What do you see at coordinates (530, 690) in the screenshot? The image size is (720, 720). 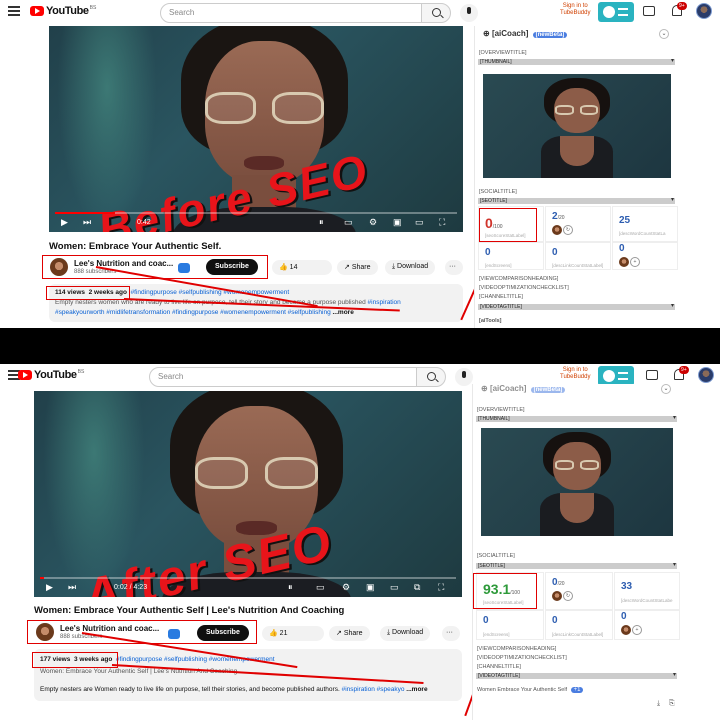 I see `title-suggestion-row: Women Embrace Your Authentic Self +1` at bounding box center [530, 690].